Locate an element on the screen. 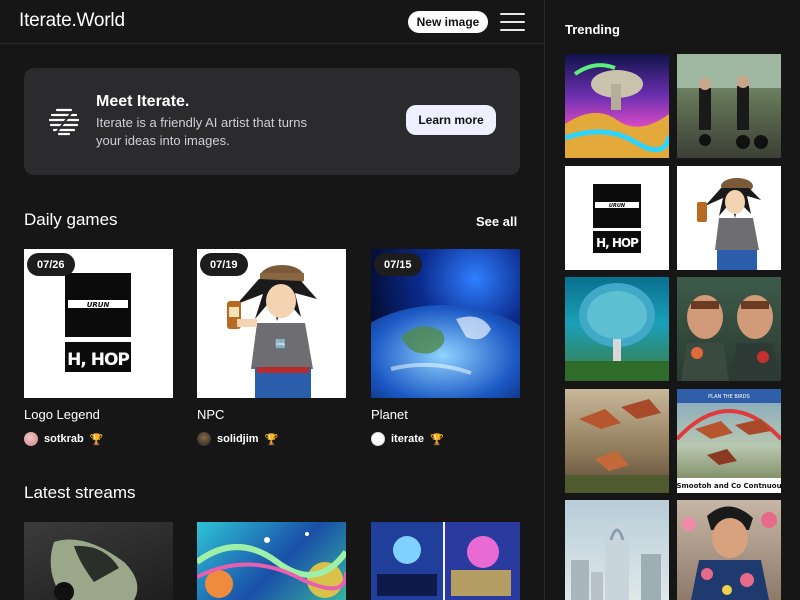  game-card-logo-legend: URUN H, HOP 07/26 Logo Legend sotkrab 🏆 is located at coordinates (98, 347).